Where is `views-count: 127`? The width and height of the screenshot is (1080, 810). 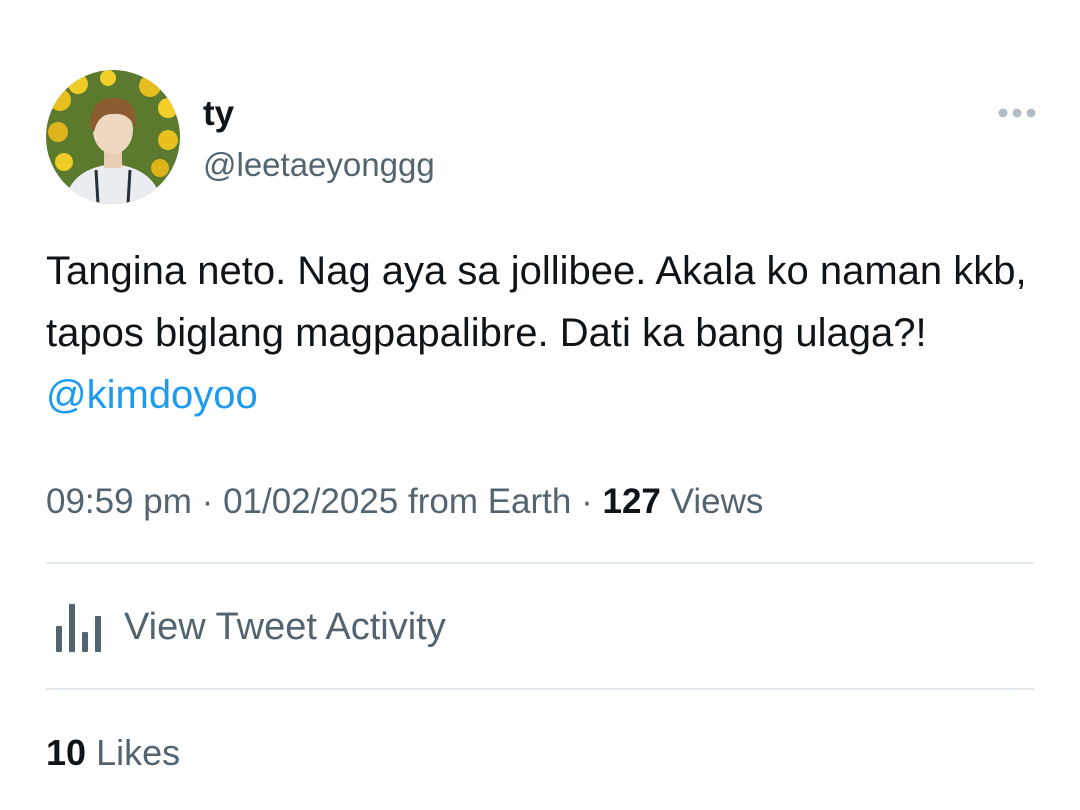
views-count: 127 is located at coordinates (631, 501).